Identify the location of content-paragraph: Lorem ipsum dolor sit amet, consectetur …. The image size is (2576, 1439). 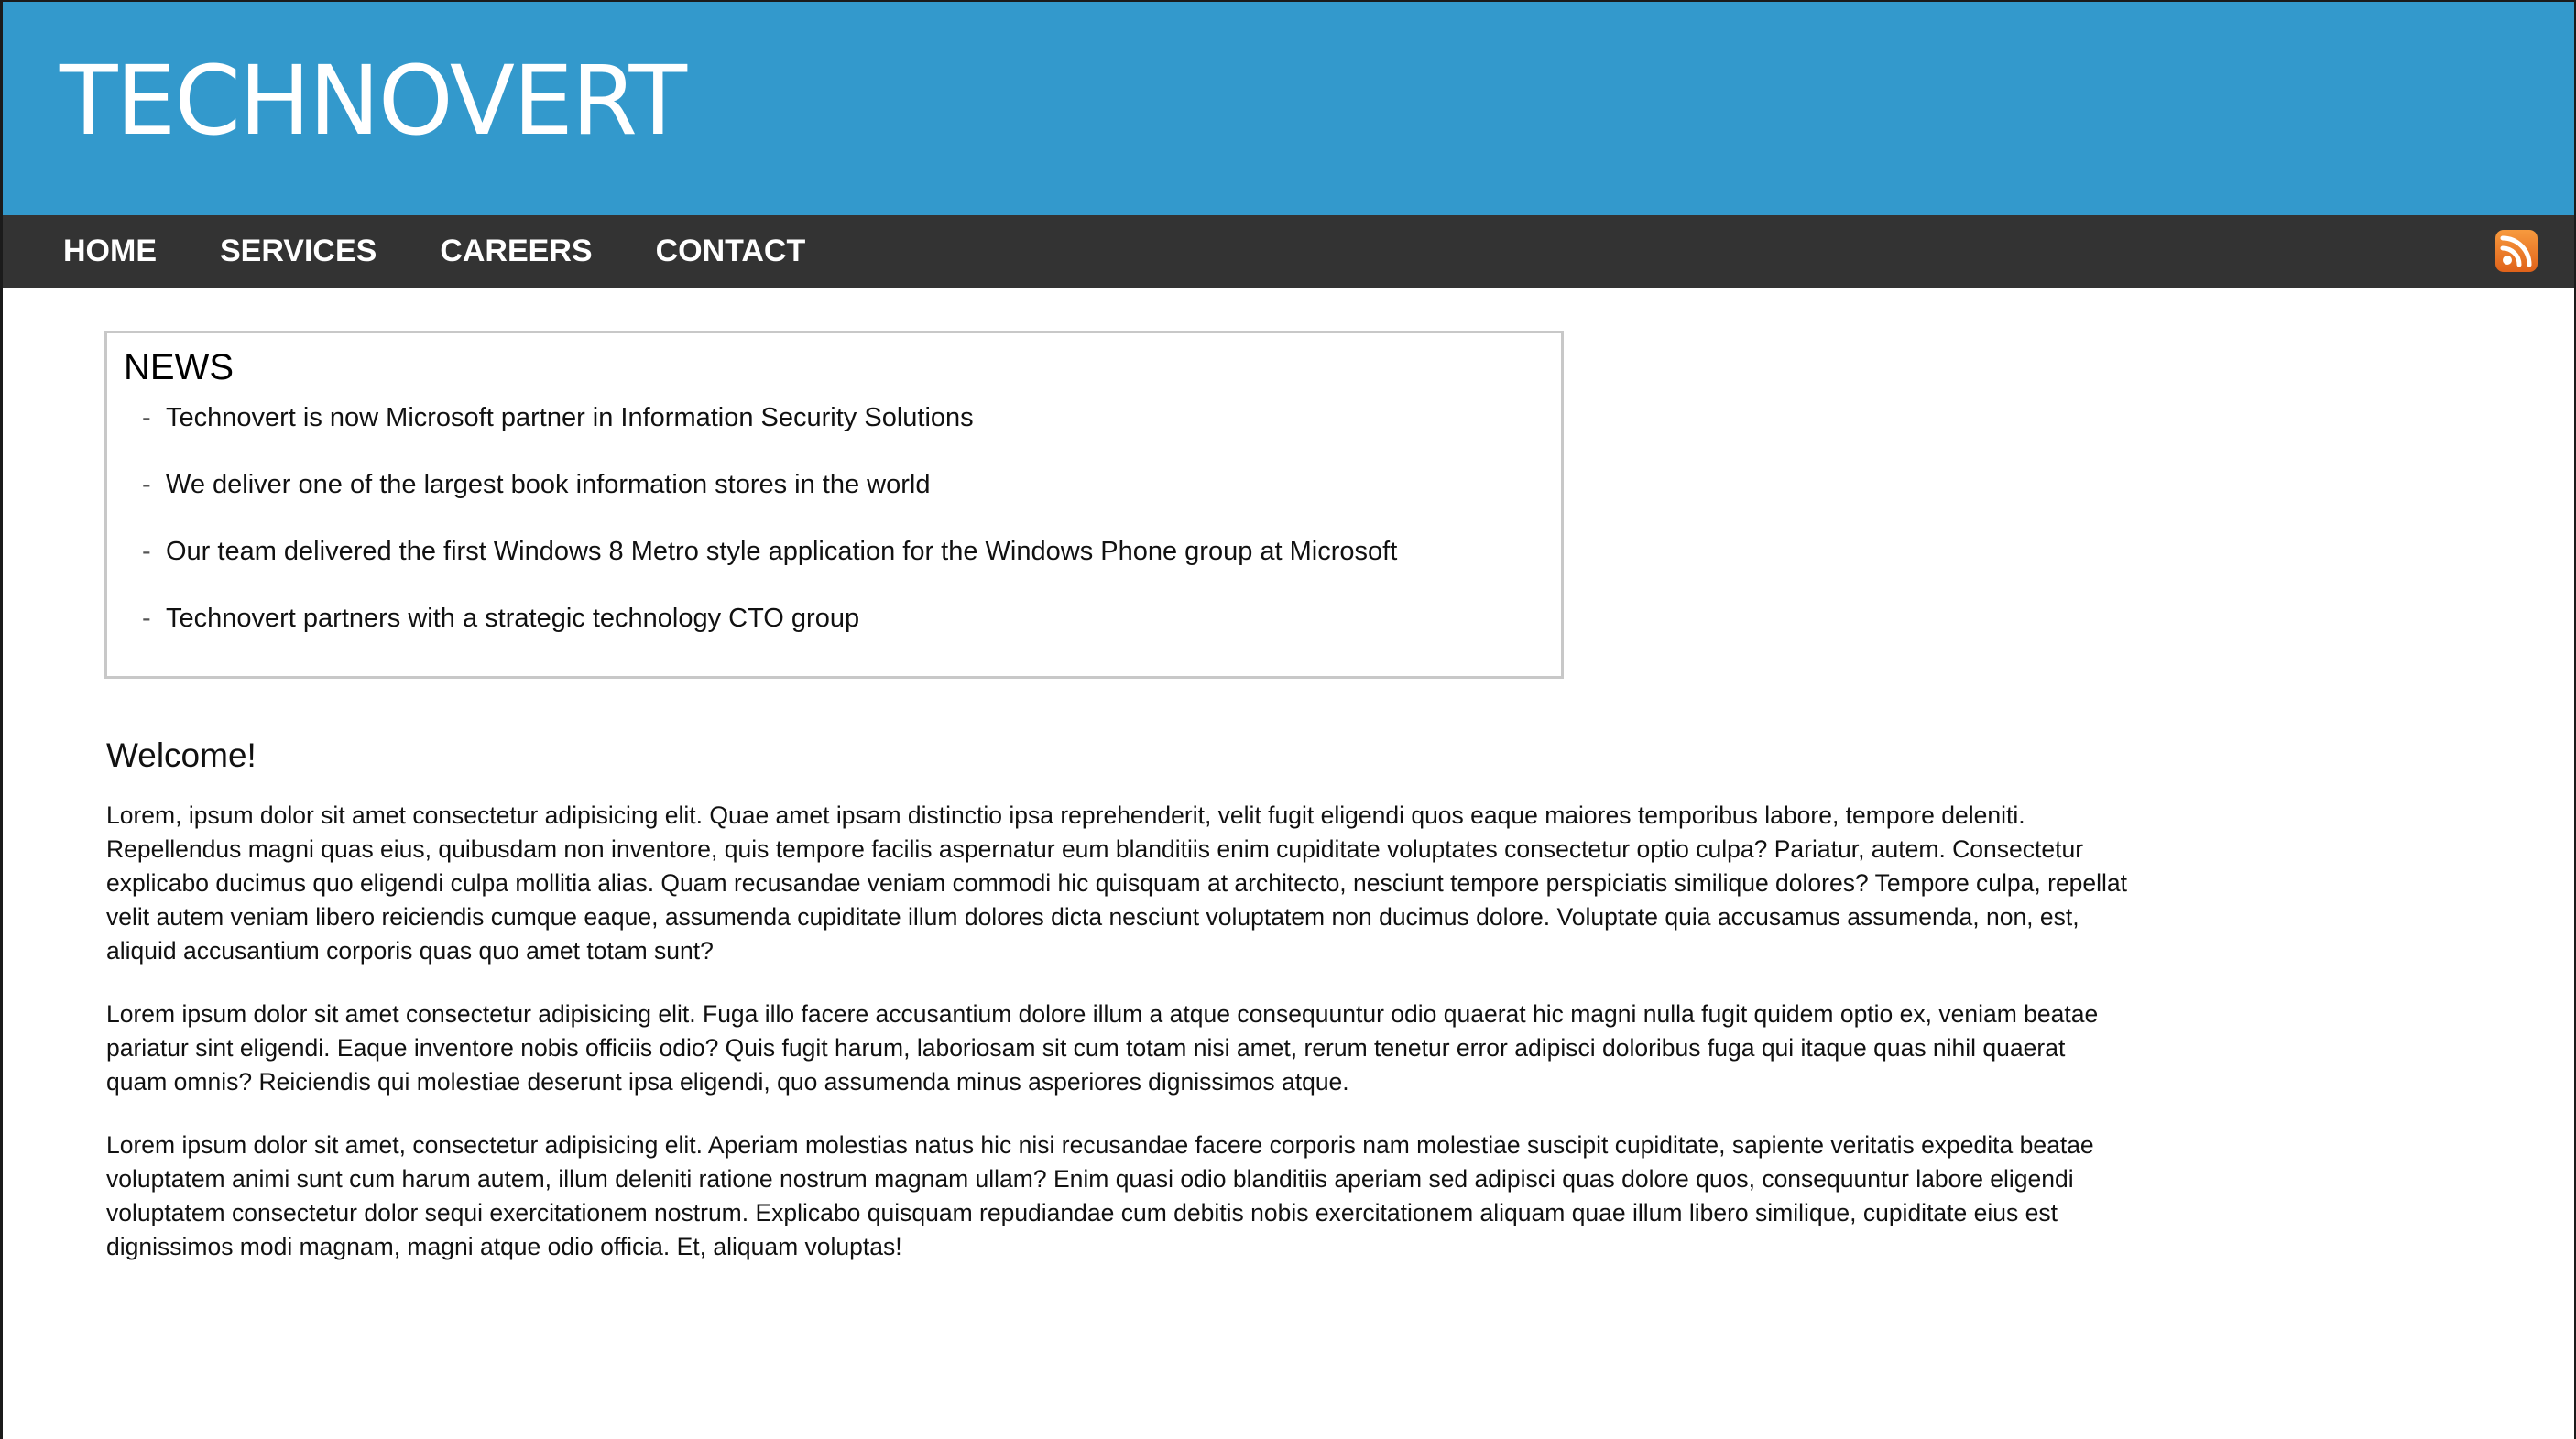
(1100, 1195).